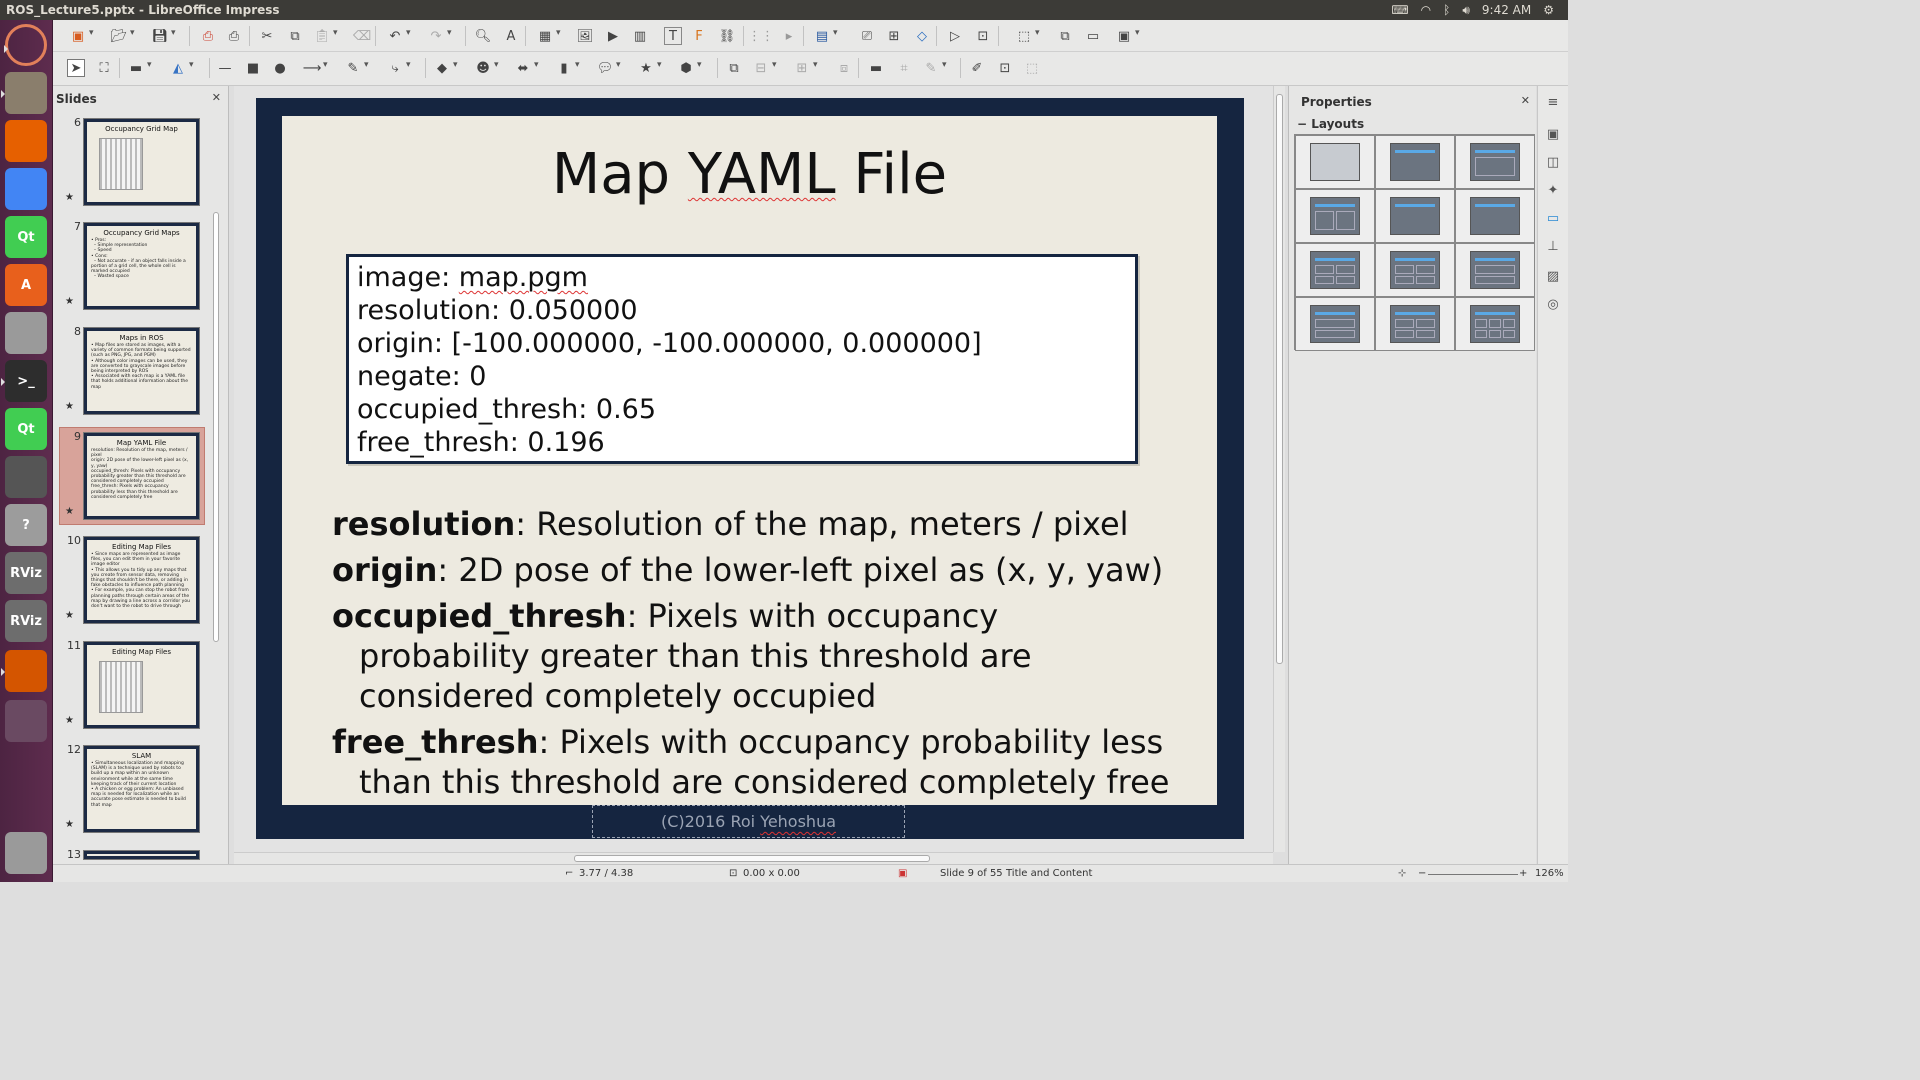 Image resolution: width=1920 pixels, height=1080 pixels. I want to click on bluetooth-icon: ᛒ, so click(1446, 10).